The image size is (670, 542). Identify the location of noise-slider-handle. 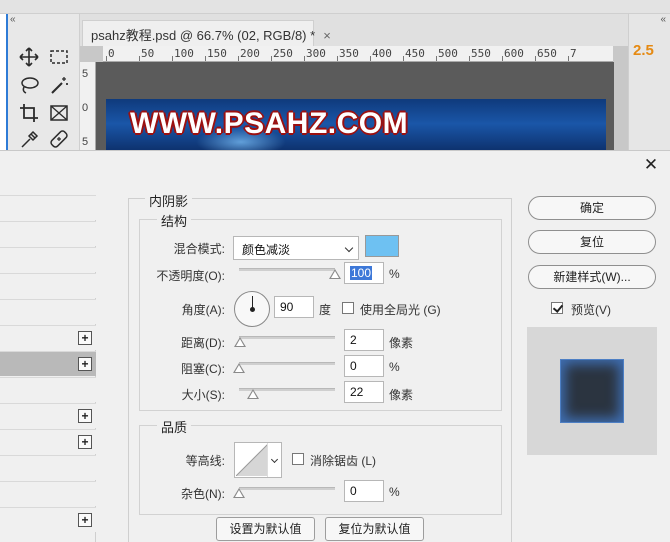
(239, 493).